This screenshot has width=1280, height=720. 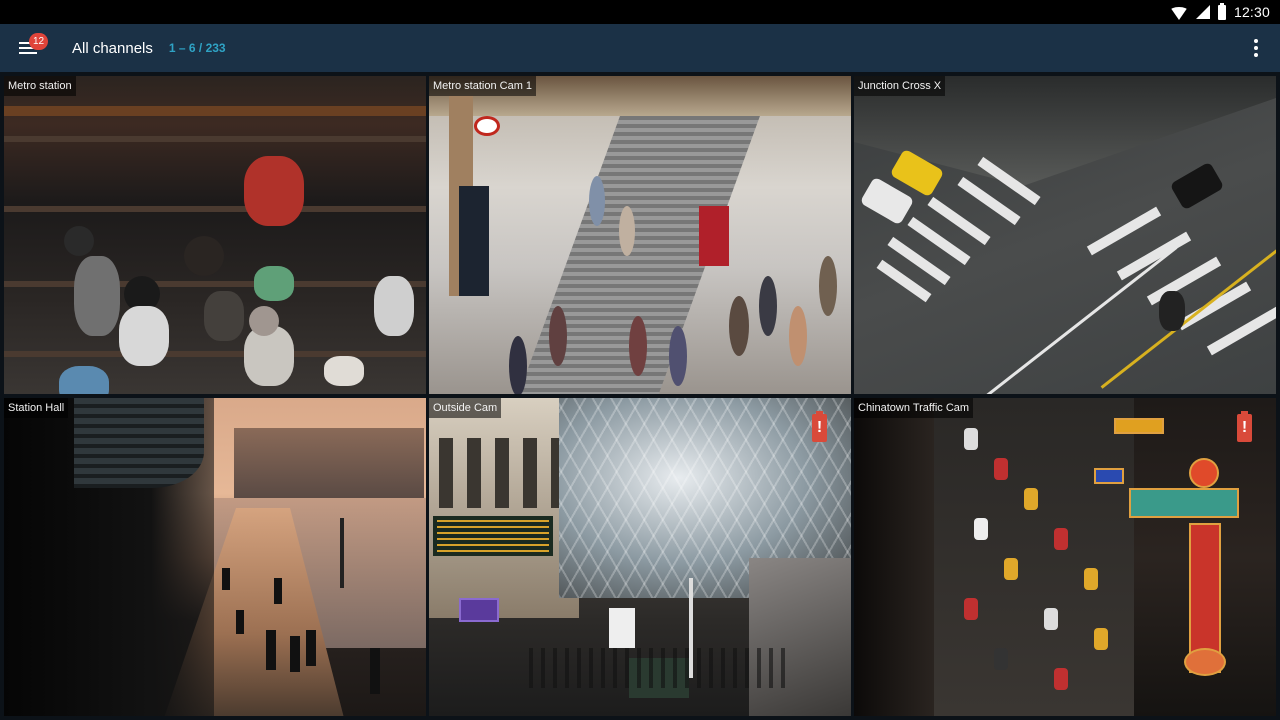 I want to click on channel-tile-metro-station-cam-1: Metro station Cam 1, so click(x=640, y=235).